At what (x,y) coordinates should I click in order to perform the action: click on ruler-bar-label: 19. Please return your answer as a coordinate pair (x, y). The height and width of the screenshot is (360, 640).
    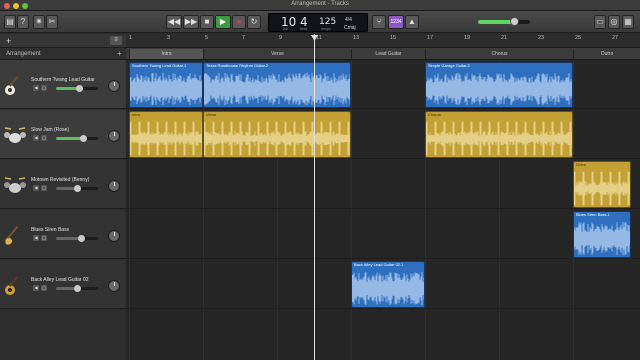
    Looking at the image, I should click on (467, 38).